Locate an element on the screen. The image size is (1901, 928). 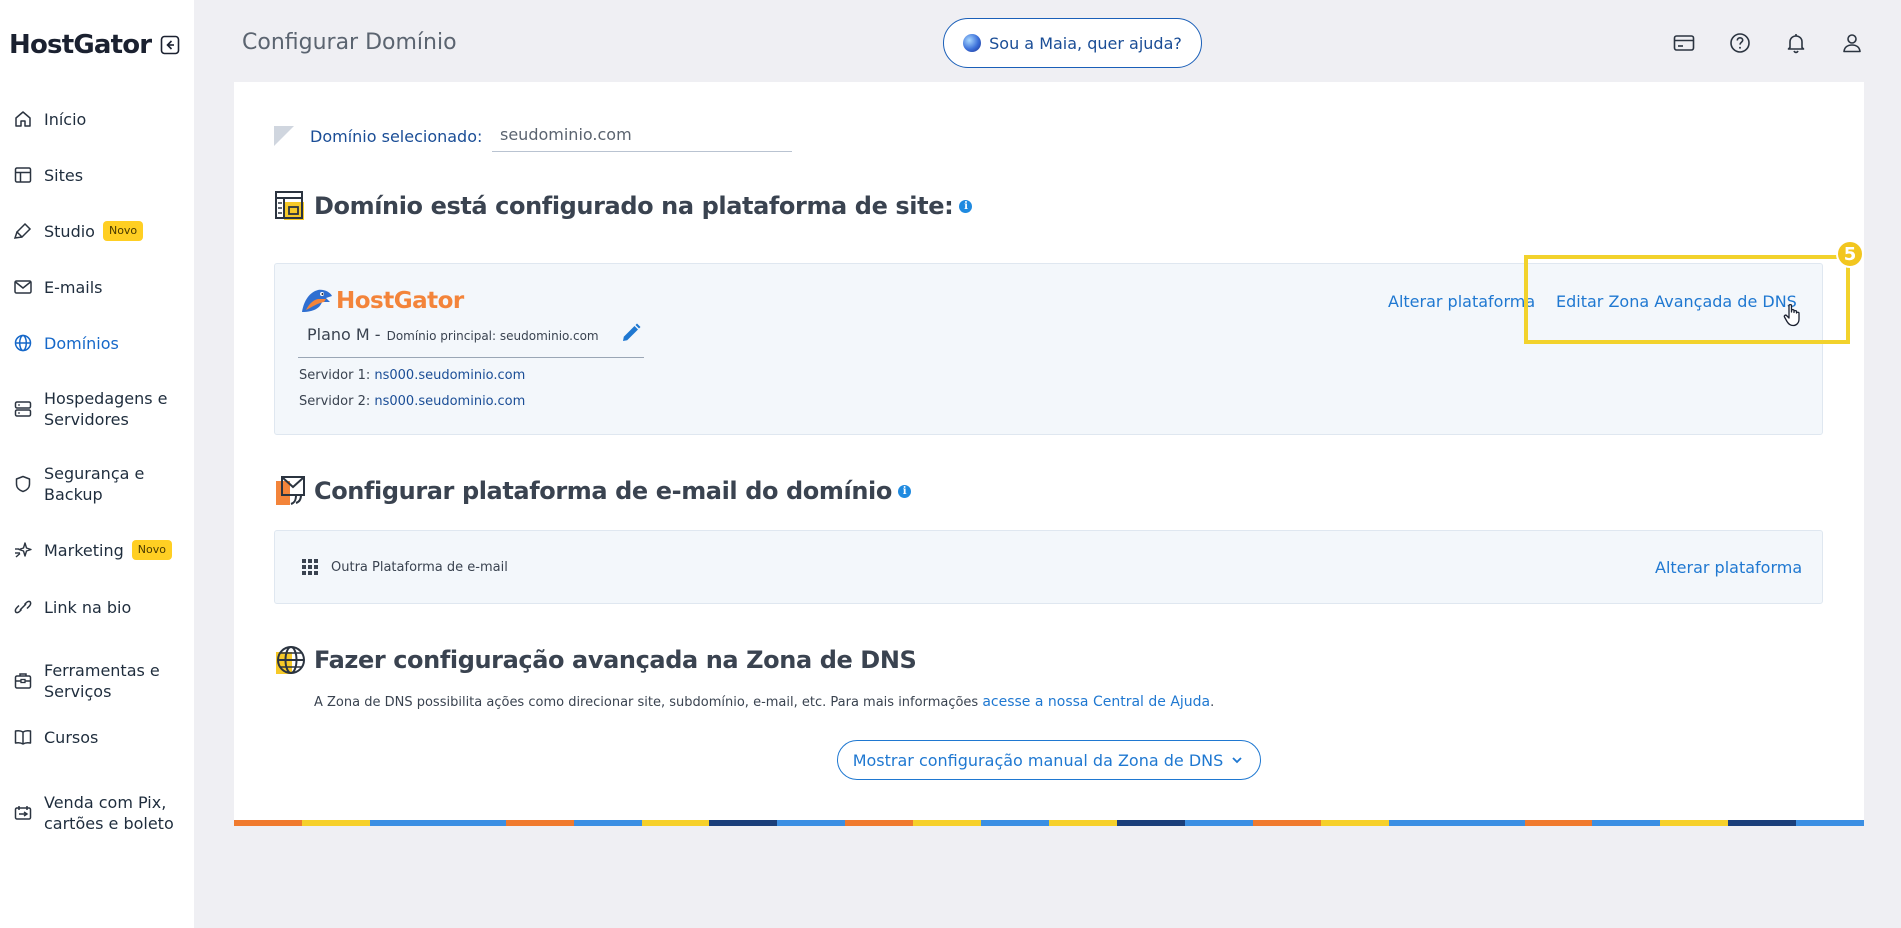
server-1-link: ns000.seudominio.com is located at coordinates (449, 375).